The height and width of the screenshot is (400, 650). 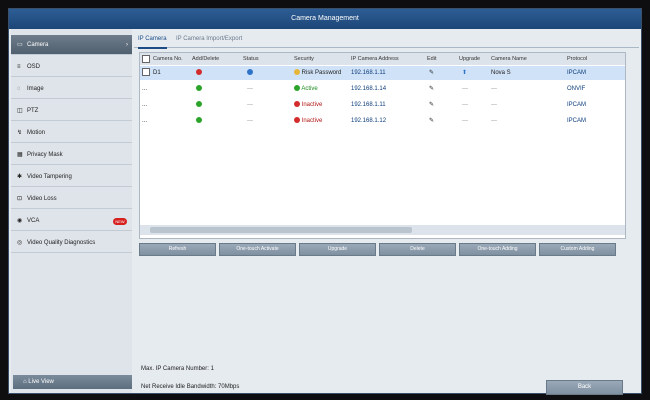 I want to click on sidebar-item-privacy-mask: ▦ Privacy Mask, so click(x=71, y=155).